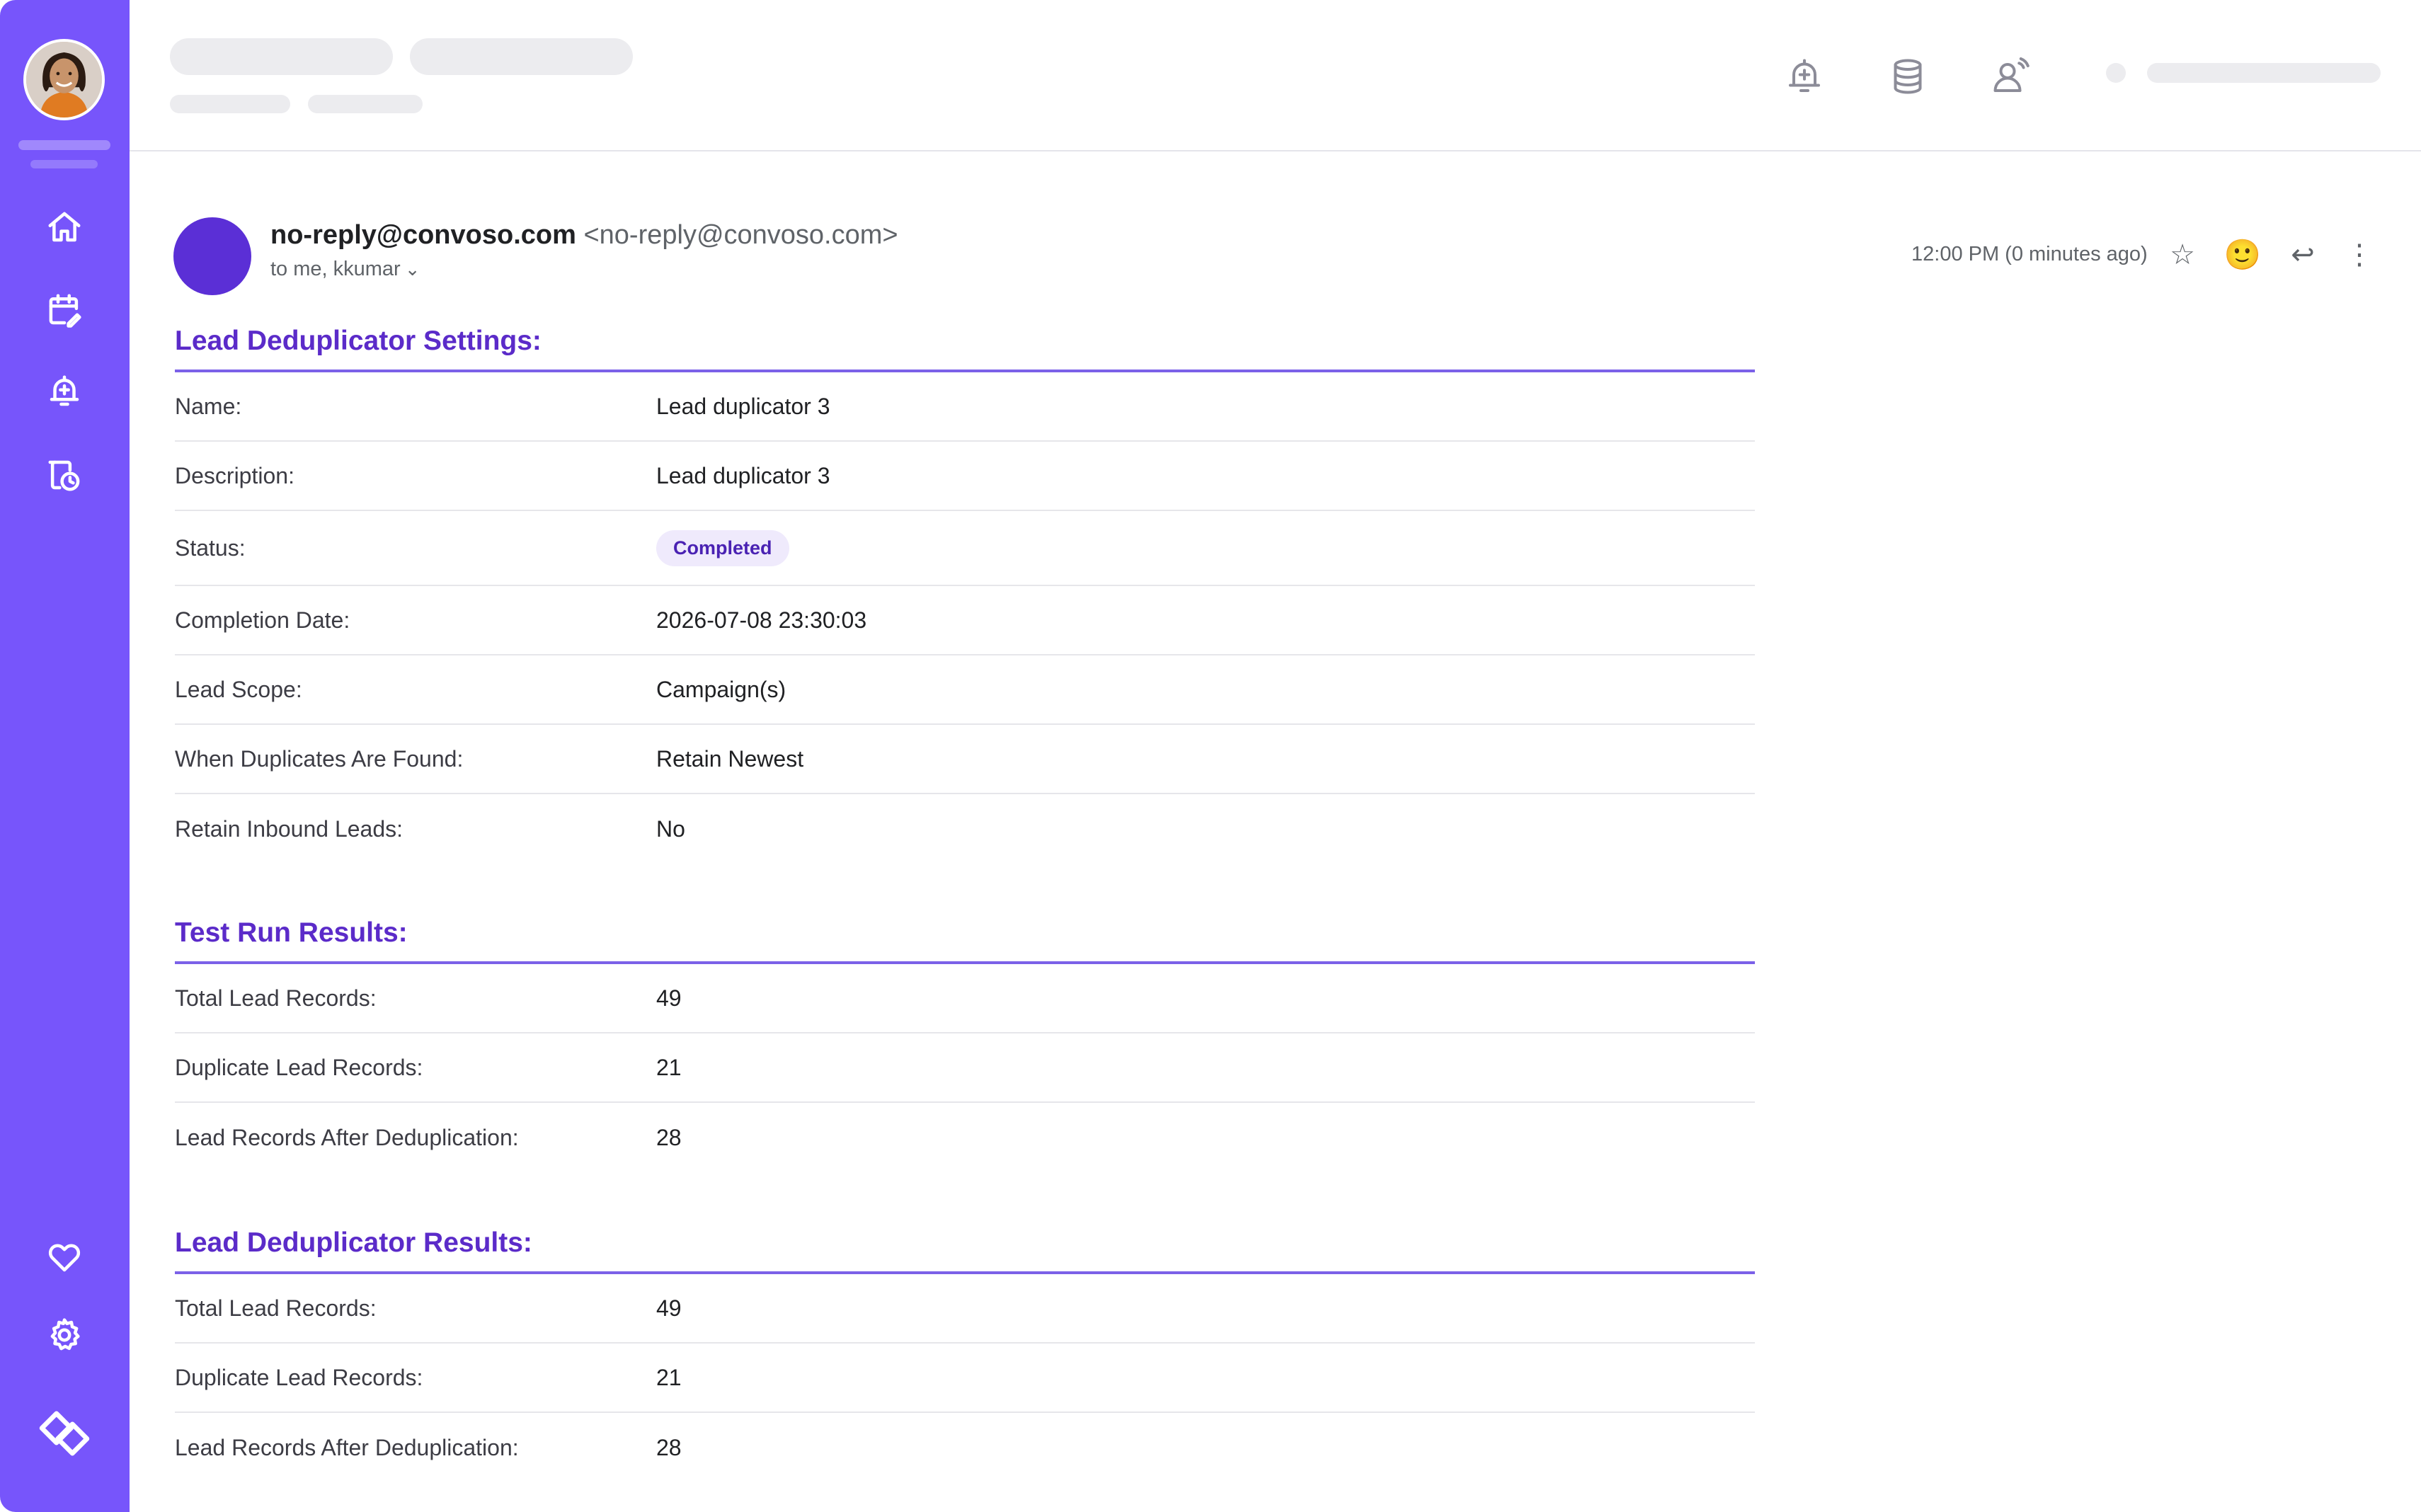 The height and width of the screenshot is (1512, 2421). I want to click on table-row: Status: Completed, so click(965, 548).